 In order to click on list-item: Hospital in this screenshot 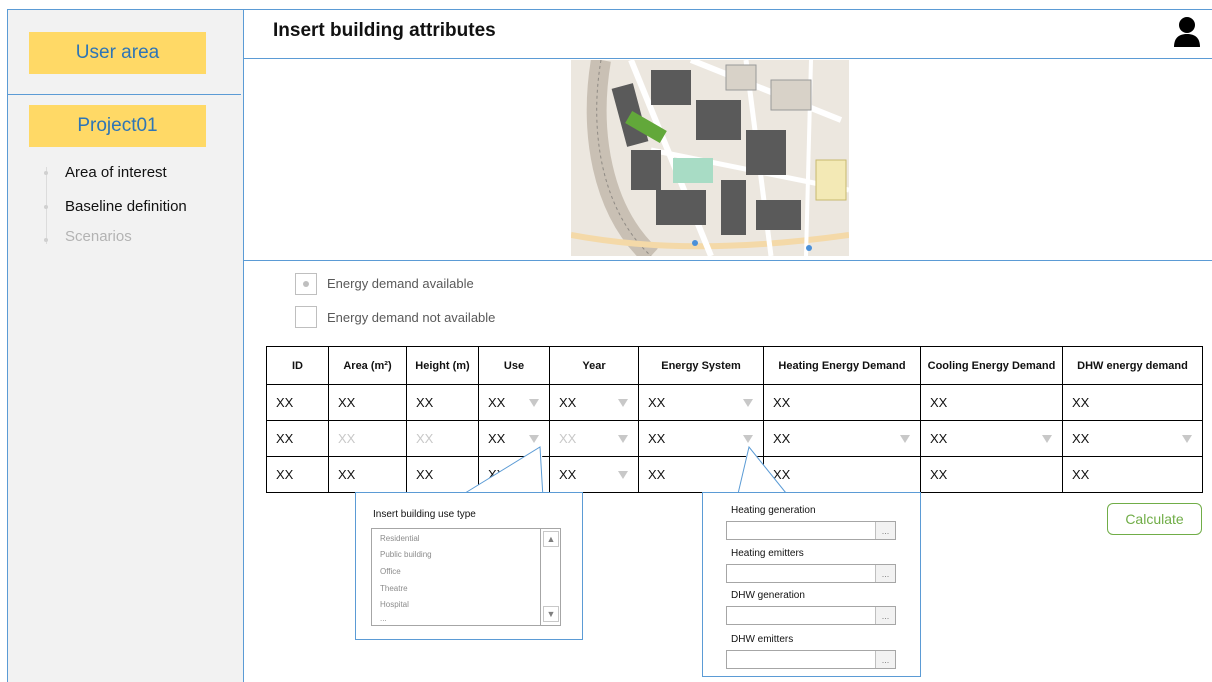, I will do `click(394, 604)`.